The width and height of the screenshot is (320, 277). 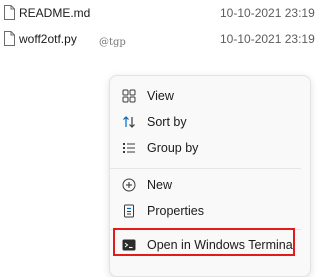 I want to click on menu-item-label: View, so click(x=160, y=96).